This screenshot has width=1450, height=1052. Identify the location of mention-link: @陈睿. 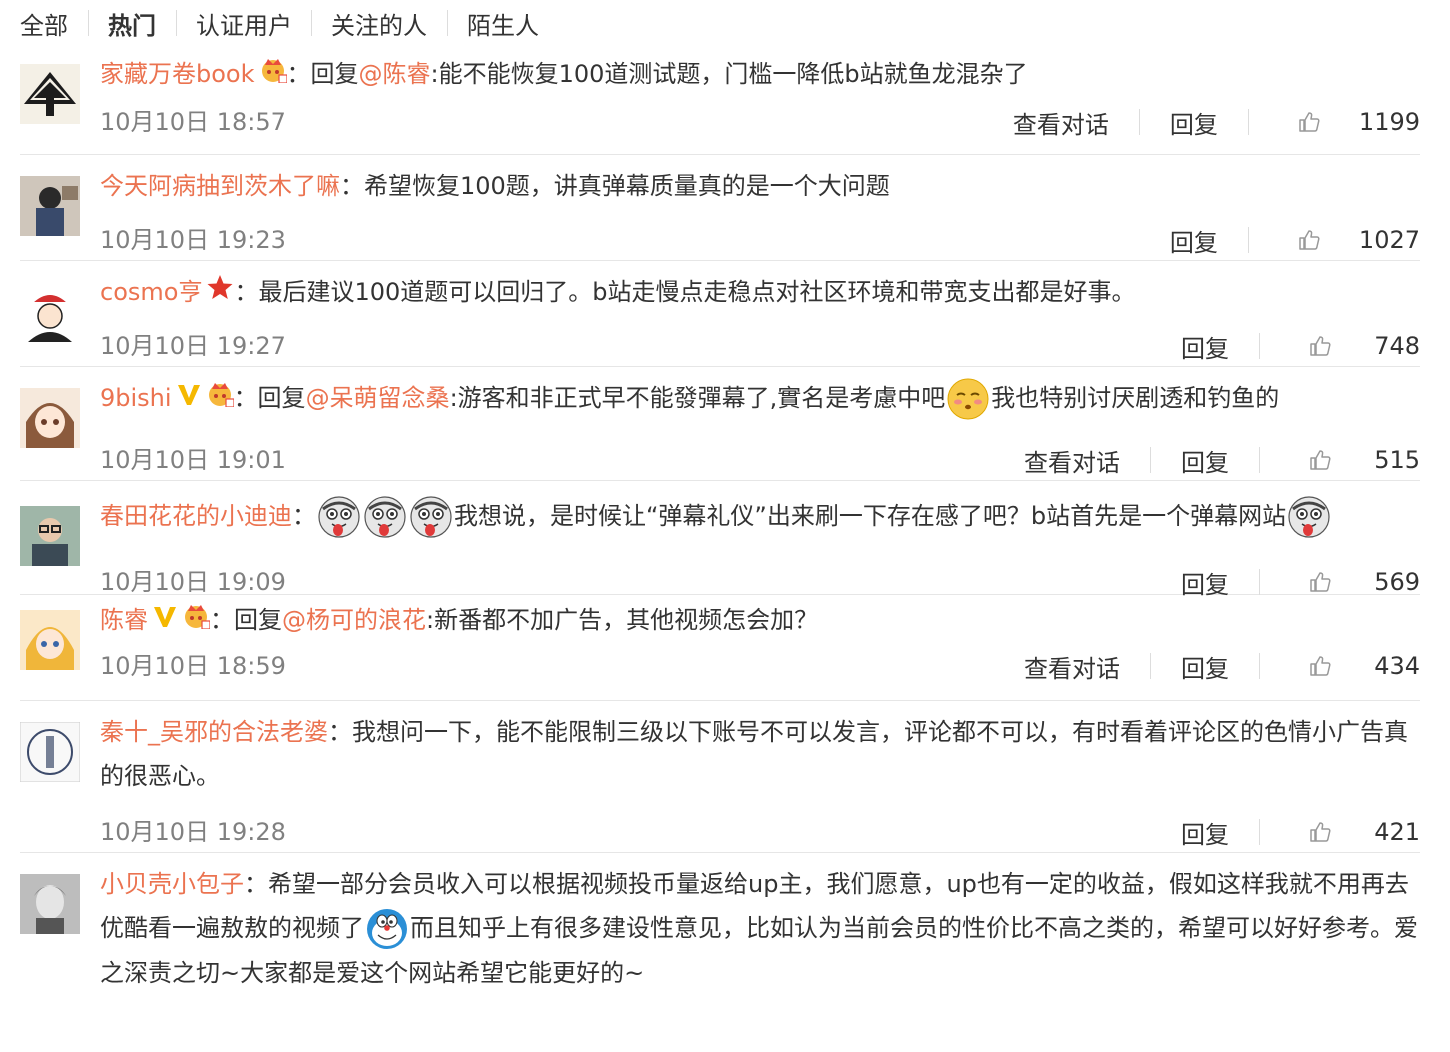
(395, 74).